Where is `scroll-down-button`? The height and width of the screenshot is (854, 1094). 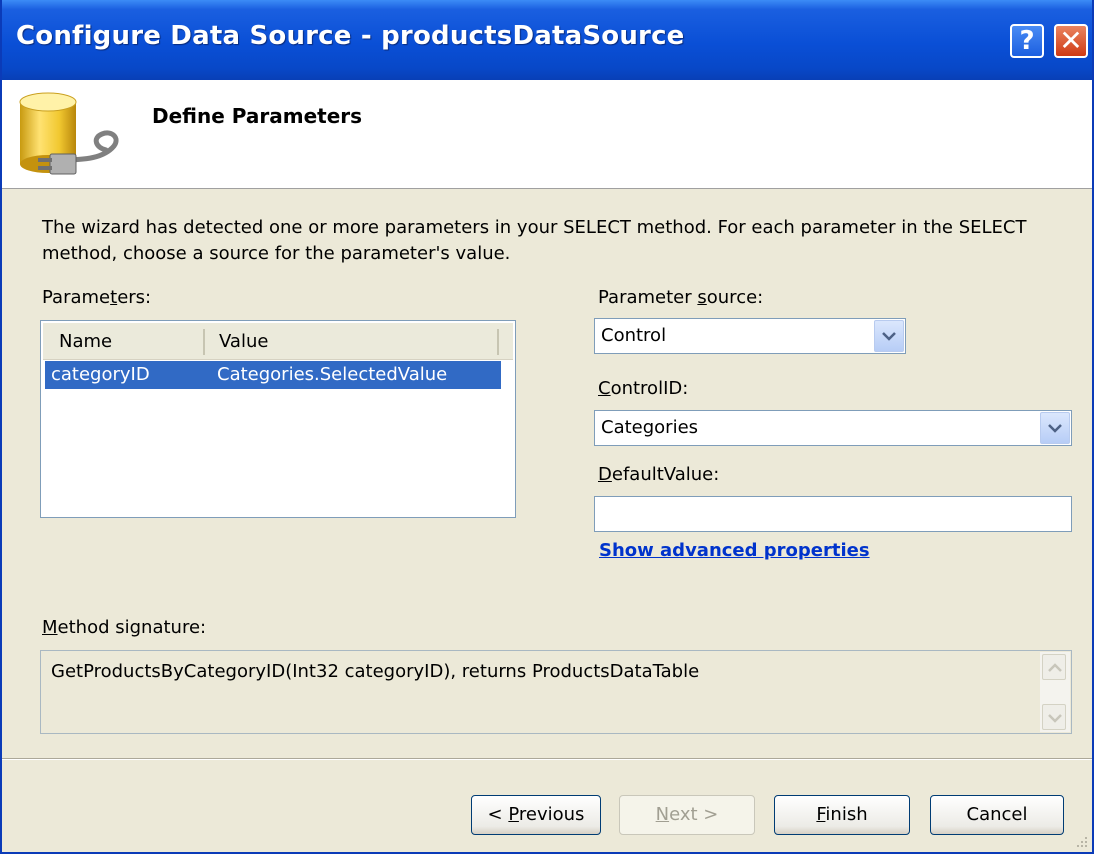
scroll-down-button is located at coordinates (1054, 717).